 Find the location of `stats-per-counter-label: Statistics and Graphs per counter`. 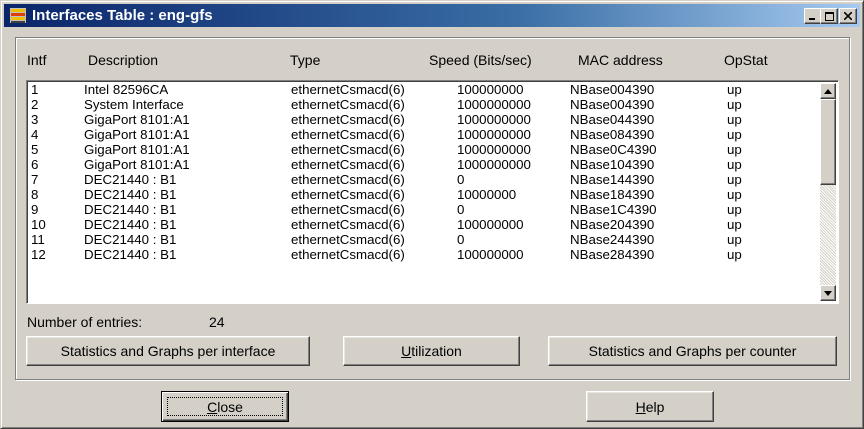

stats-per-counter-label: Statistics and Graphs per counter is located at coordinates (692, 351).